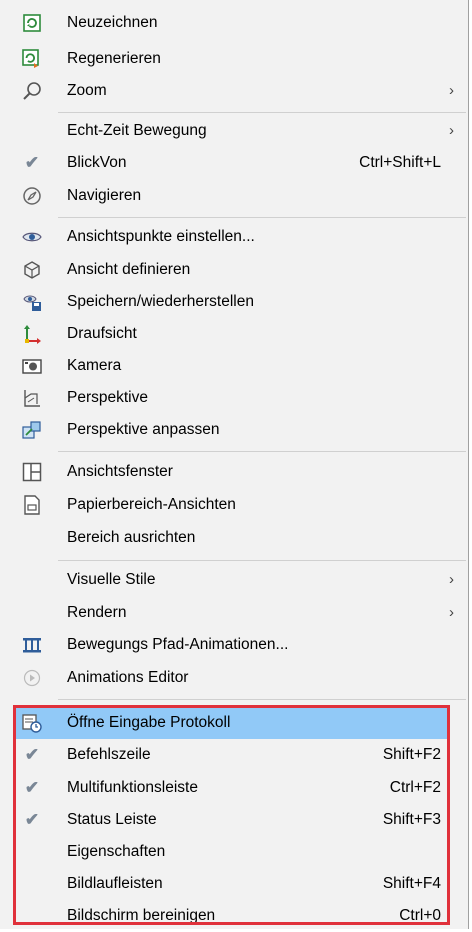 The image size is (472, 932). I want to click on menu-item-label: BlickVon, so click(97, 162).